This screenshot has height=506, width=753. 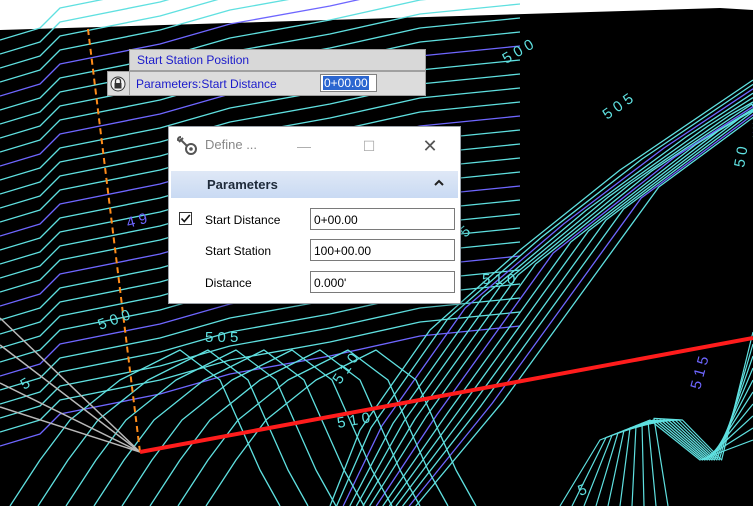 I want to click on divider, so click(x=129, y=83).